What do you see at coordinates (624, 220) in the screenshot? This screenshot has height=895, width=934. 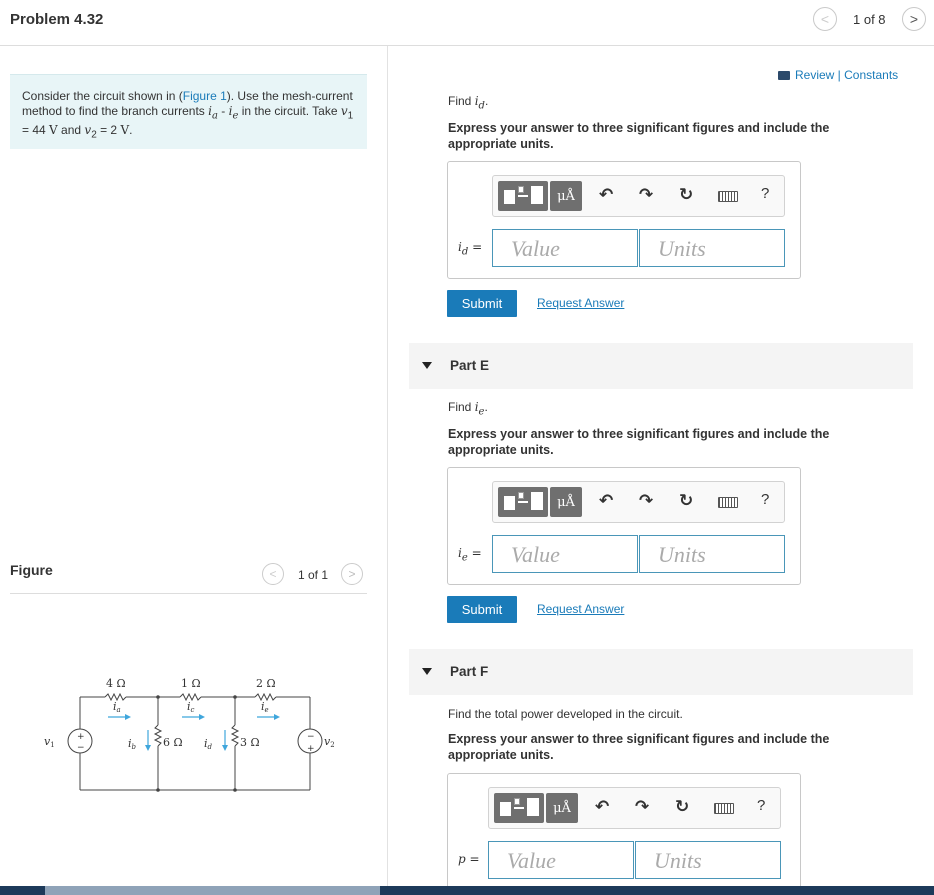 I see `part-d-answer-box: μÅ ↶ ↷ ↻ ? id = Value Units` at bounding box center [624, 220].